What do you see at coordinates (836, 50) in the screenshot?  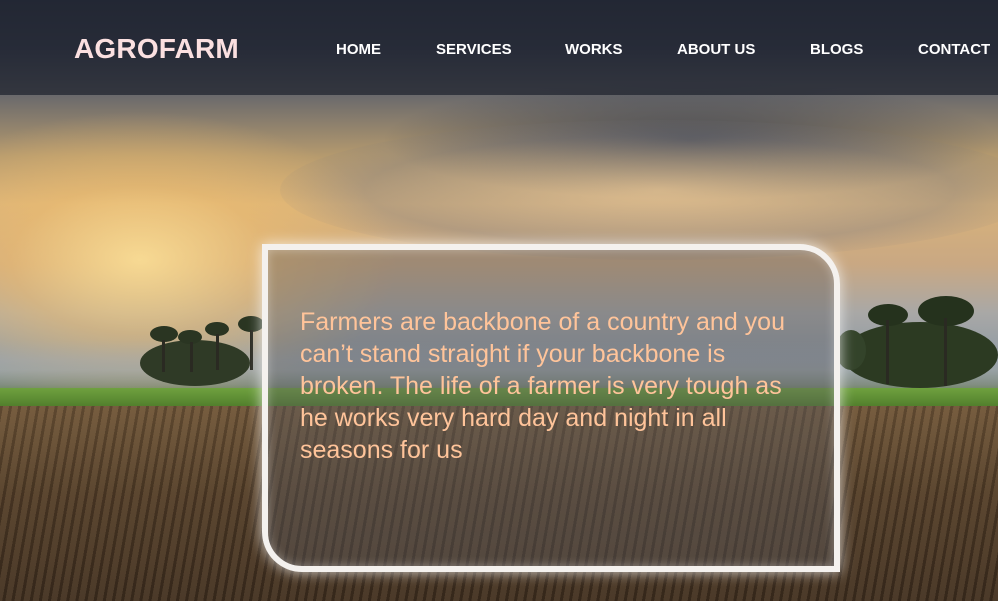 I see `nav-blogs: BLOGS` at bounding box center [836, 50].